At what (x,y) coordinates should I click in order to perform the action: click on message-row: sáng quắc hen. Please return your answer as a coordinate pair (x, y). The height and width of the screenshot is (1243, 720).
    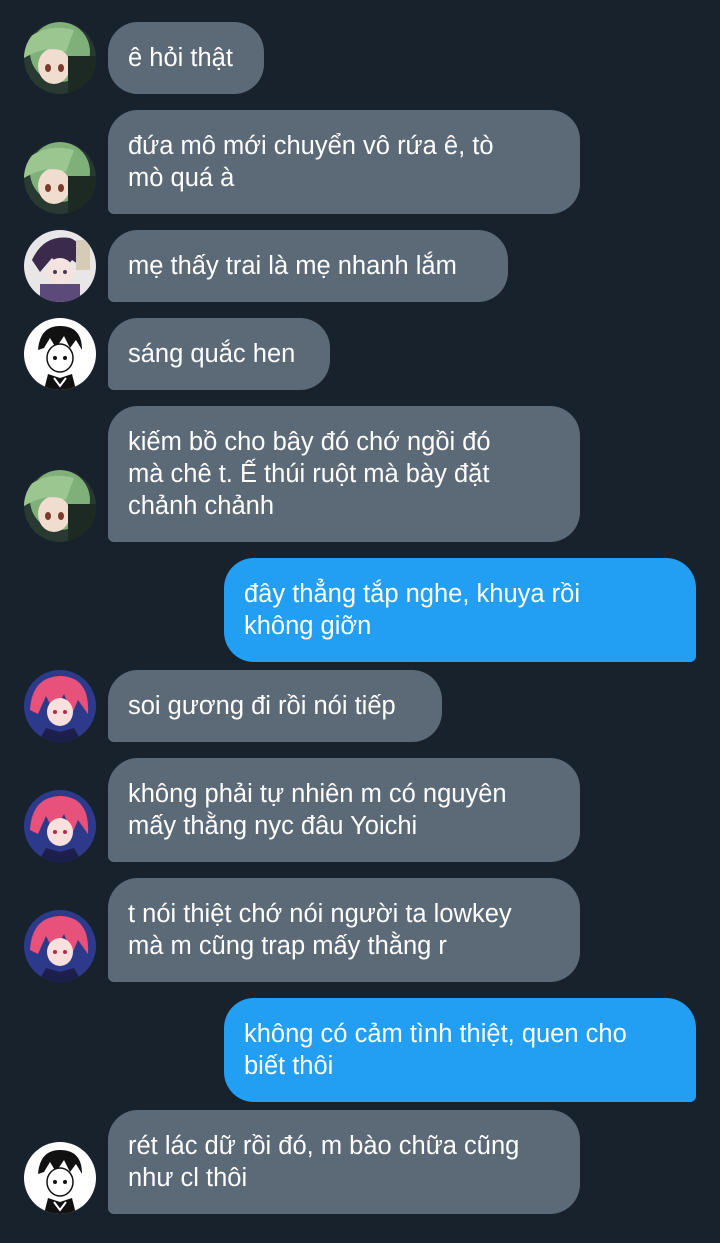
    Looking at the image, I should click on (360, 354).